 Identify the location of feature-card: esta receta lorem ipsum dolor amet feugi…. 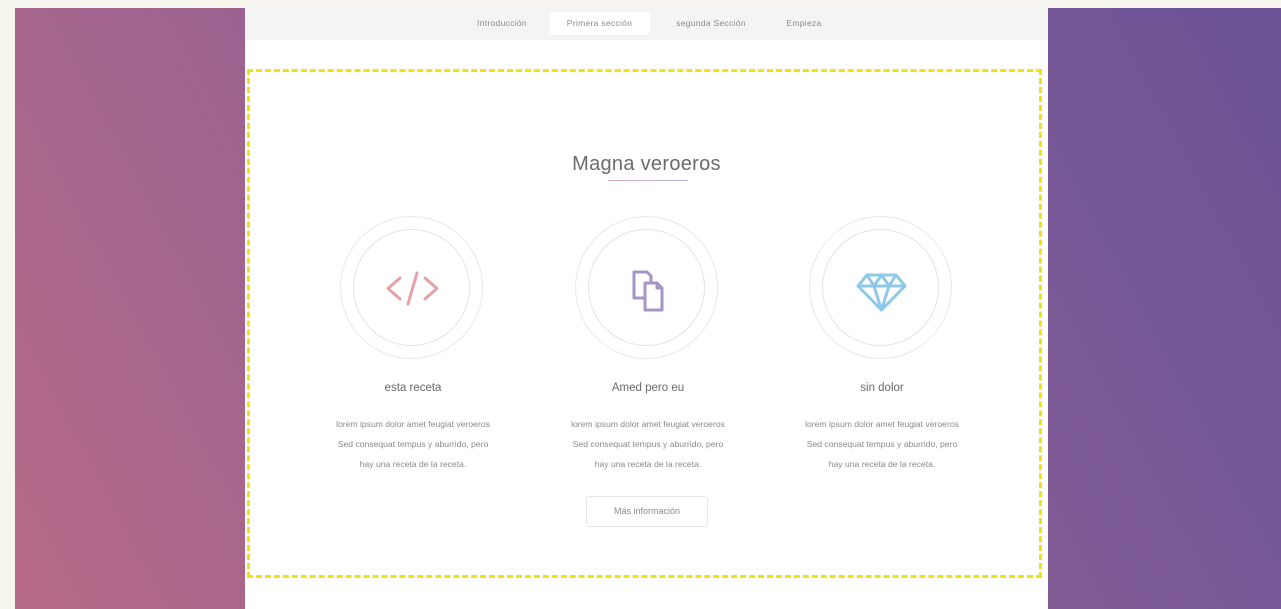
(413, 346).